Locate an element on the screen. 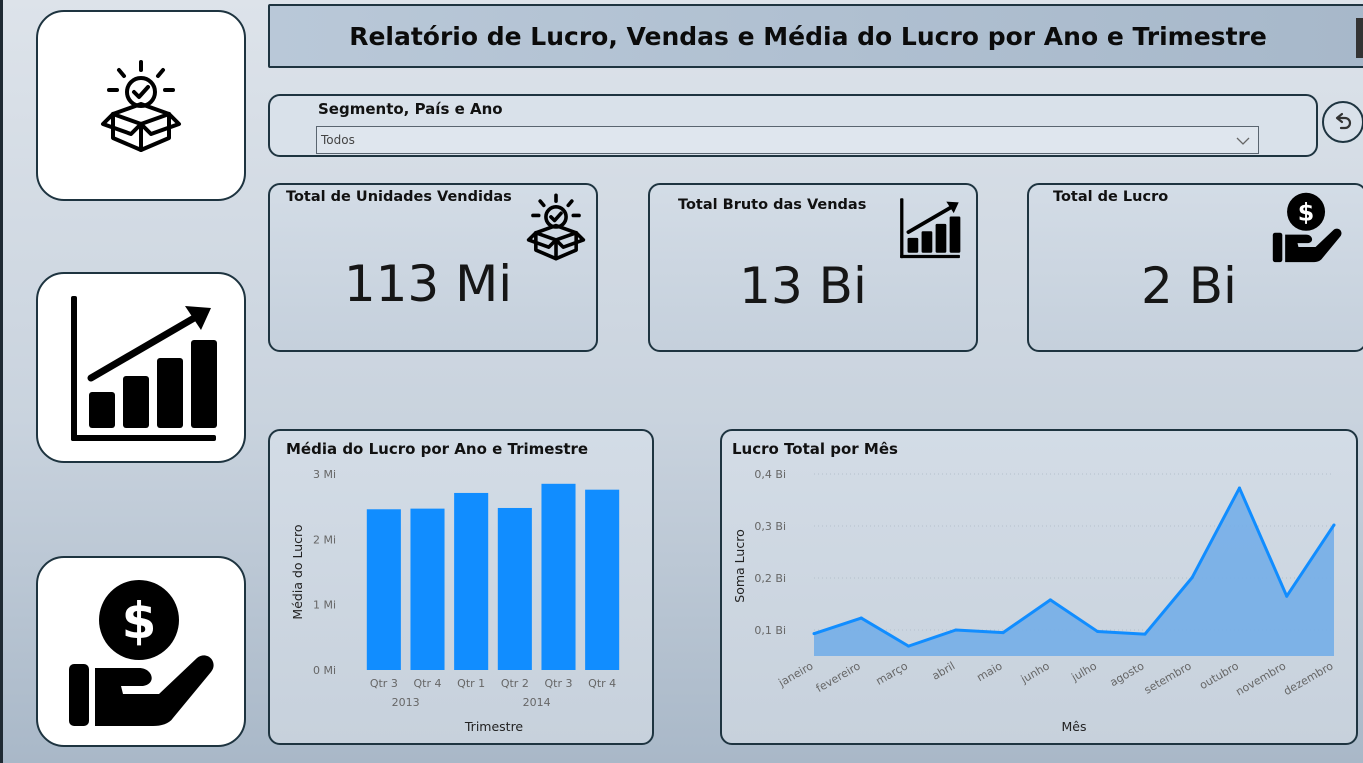 Image resolution: width=1363 pixels, height=763 pixels. undo-arrow-icon is located at coordinates (1343, 121).